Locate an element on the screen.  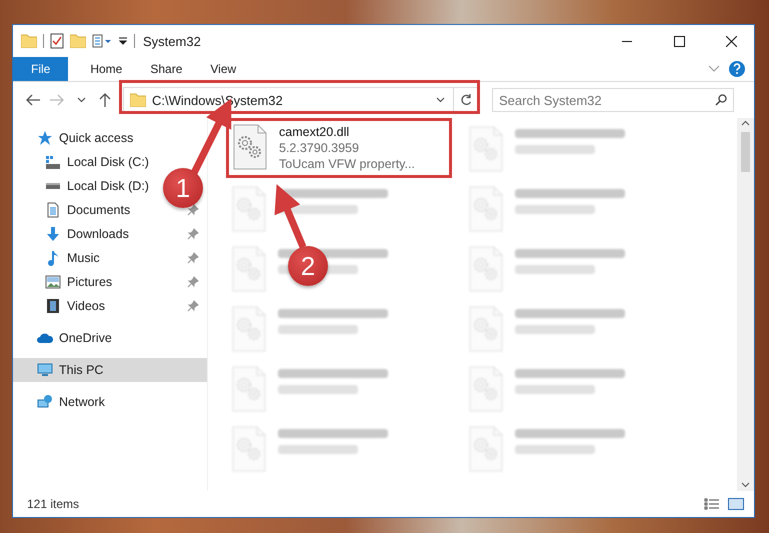
maximize-icon is located at coordinates (679, 41).